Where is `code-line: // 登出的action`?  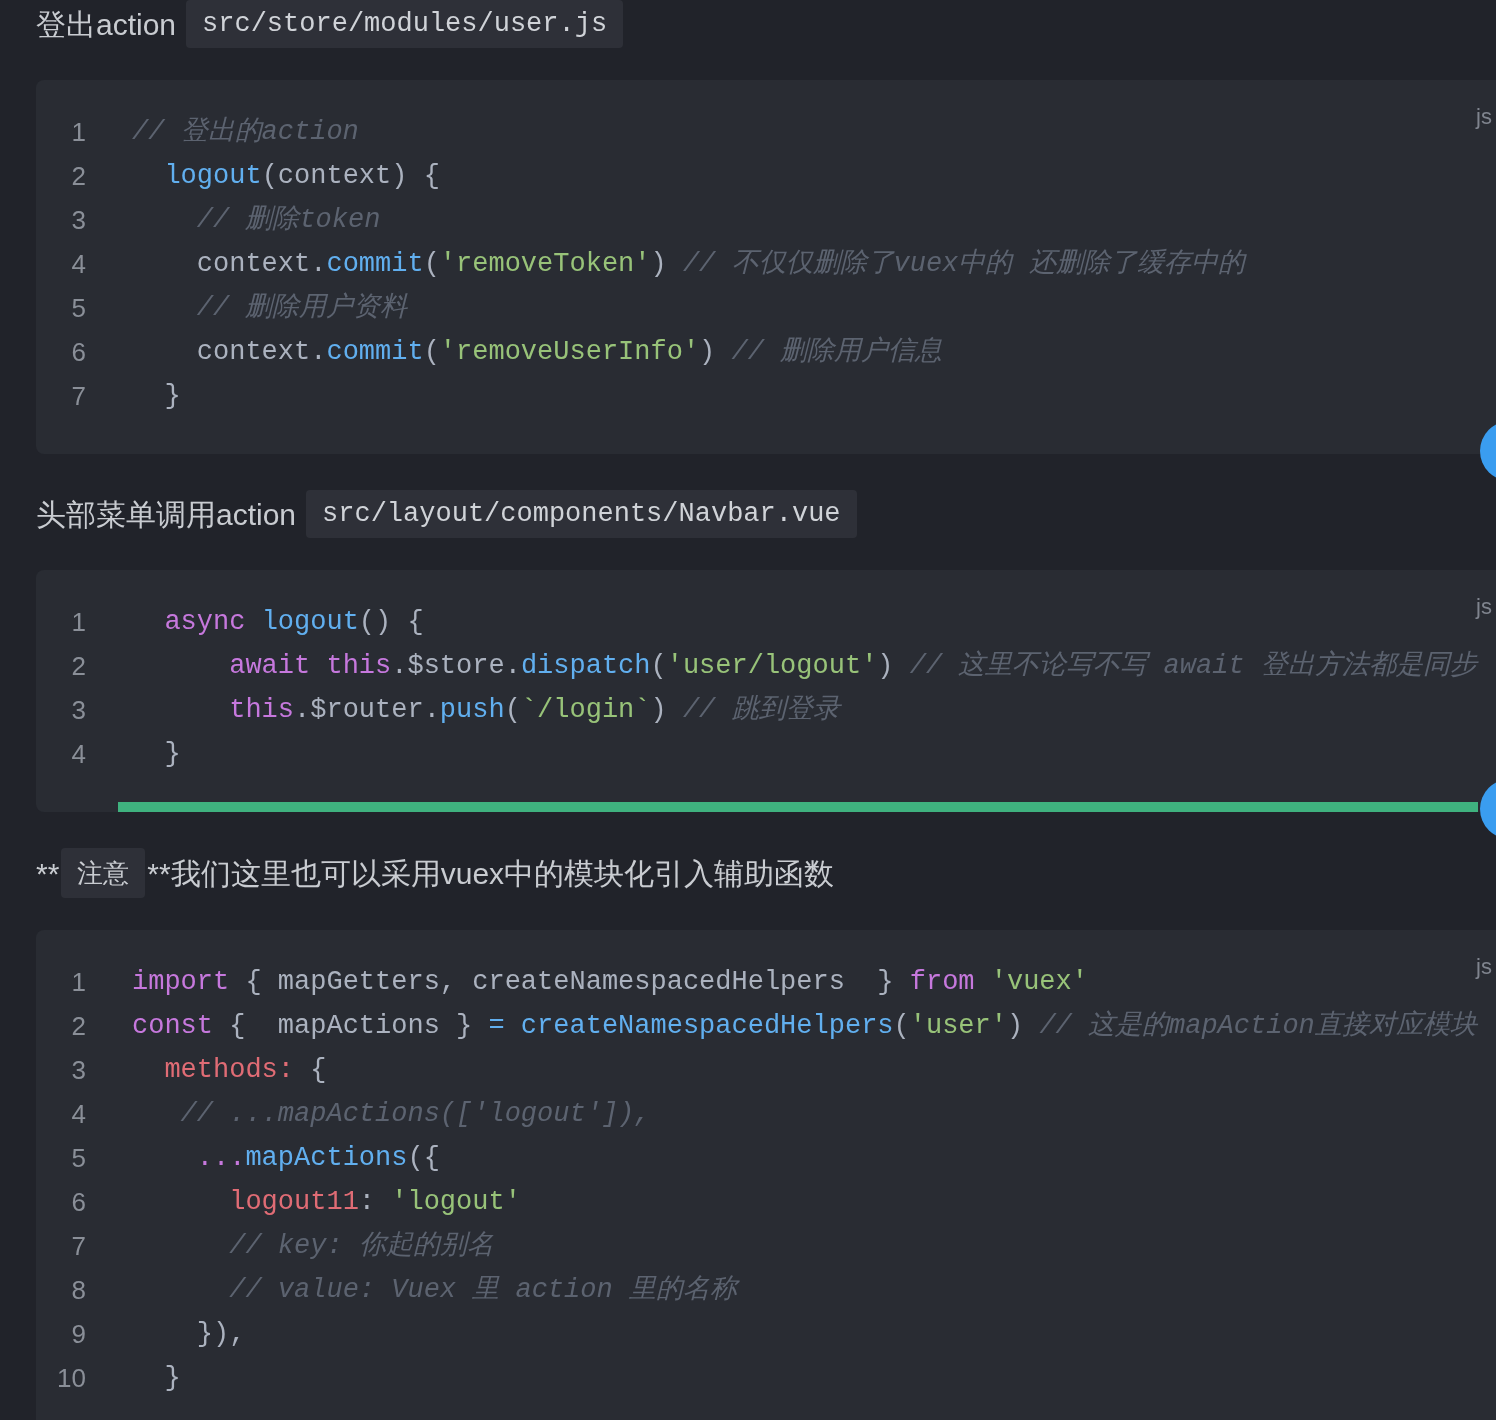
code-line: // 登出的action is located at coordinates (245, 132).